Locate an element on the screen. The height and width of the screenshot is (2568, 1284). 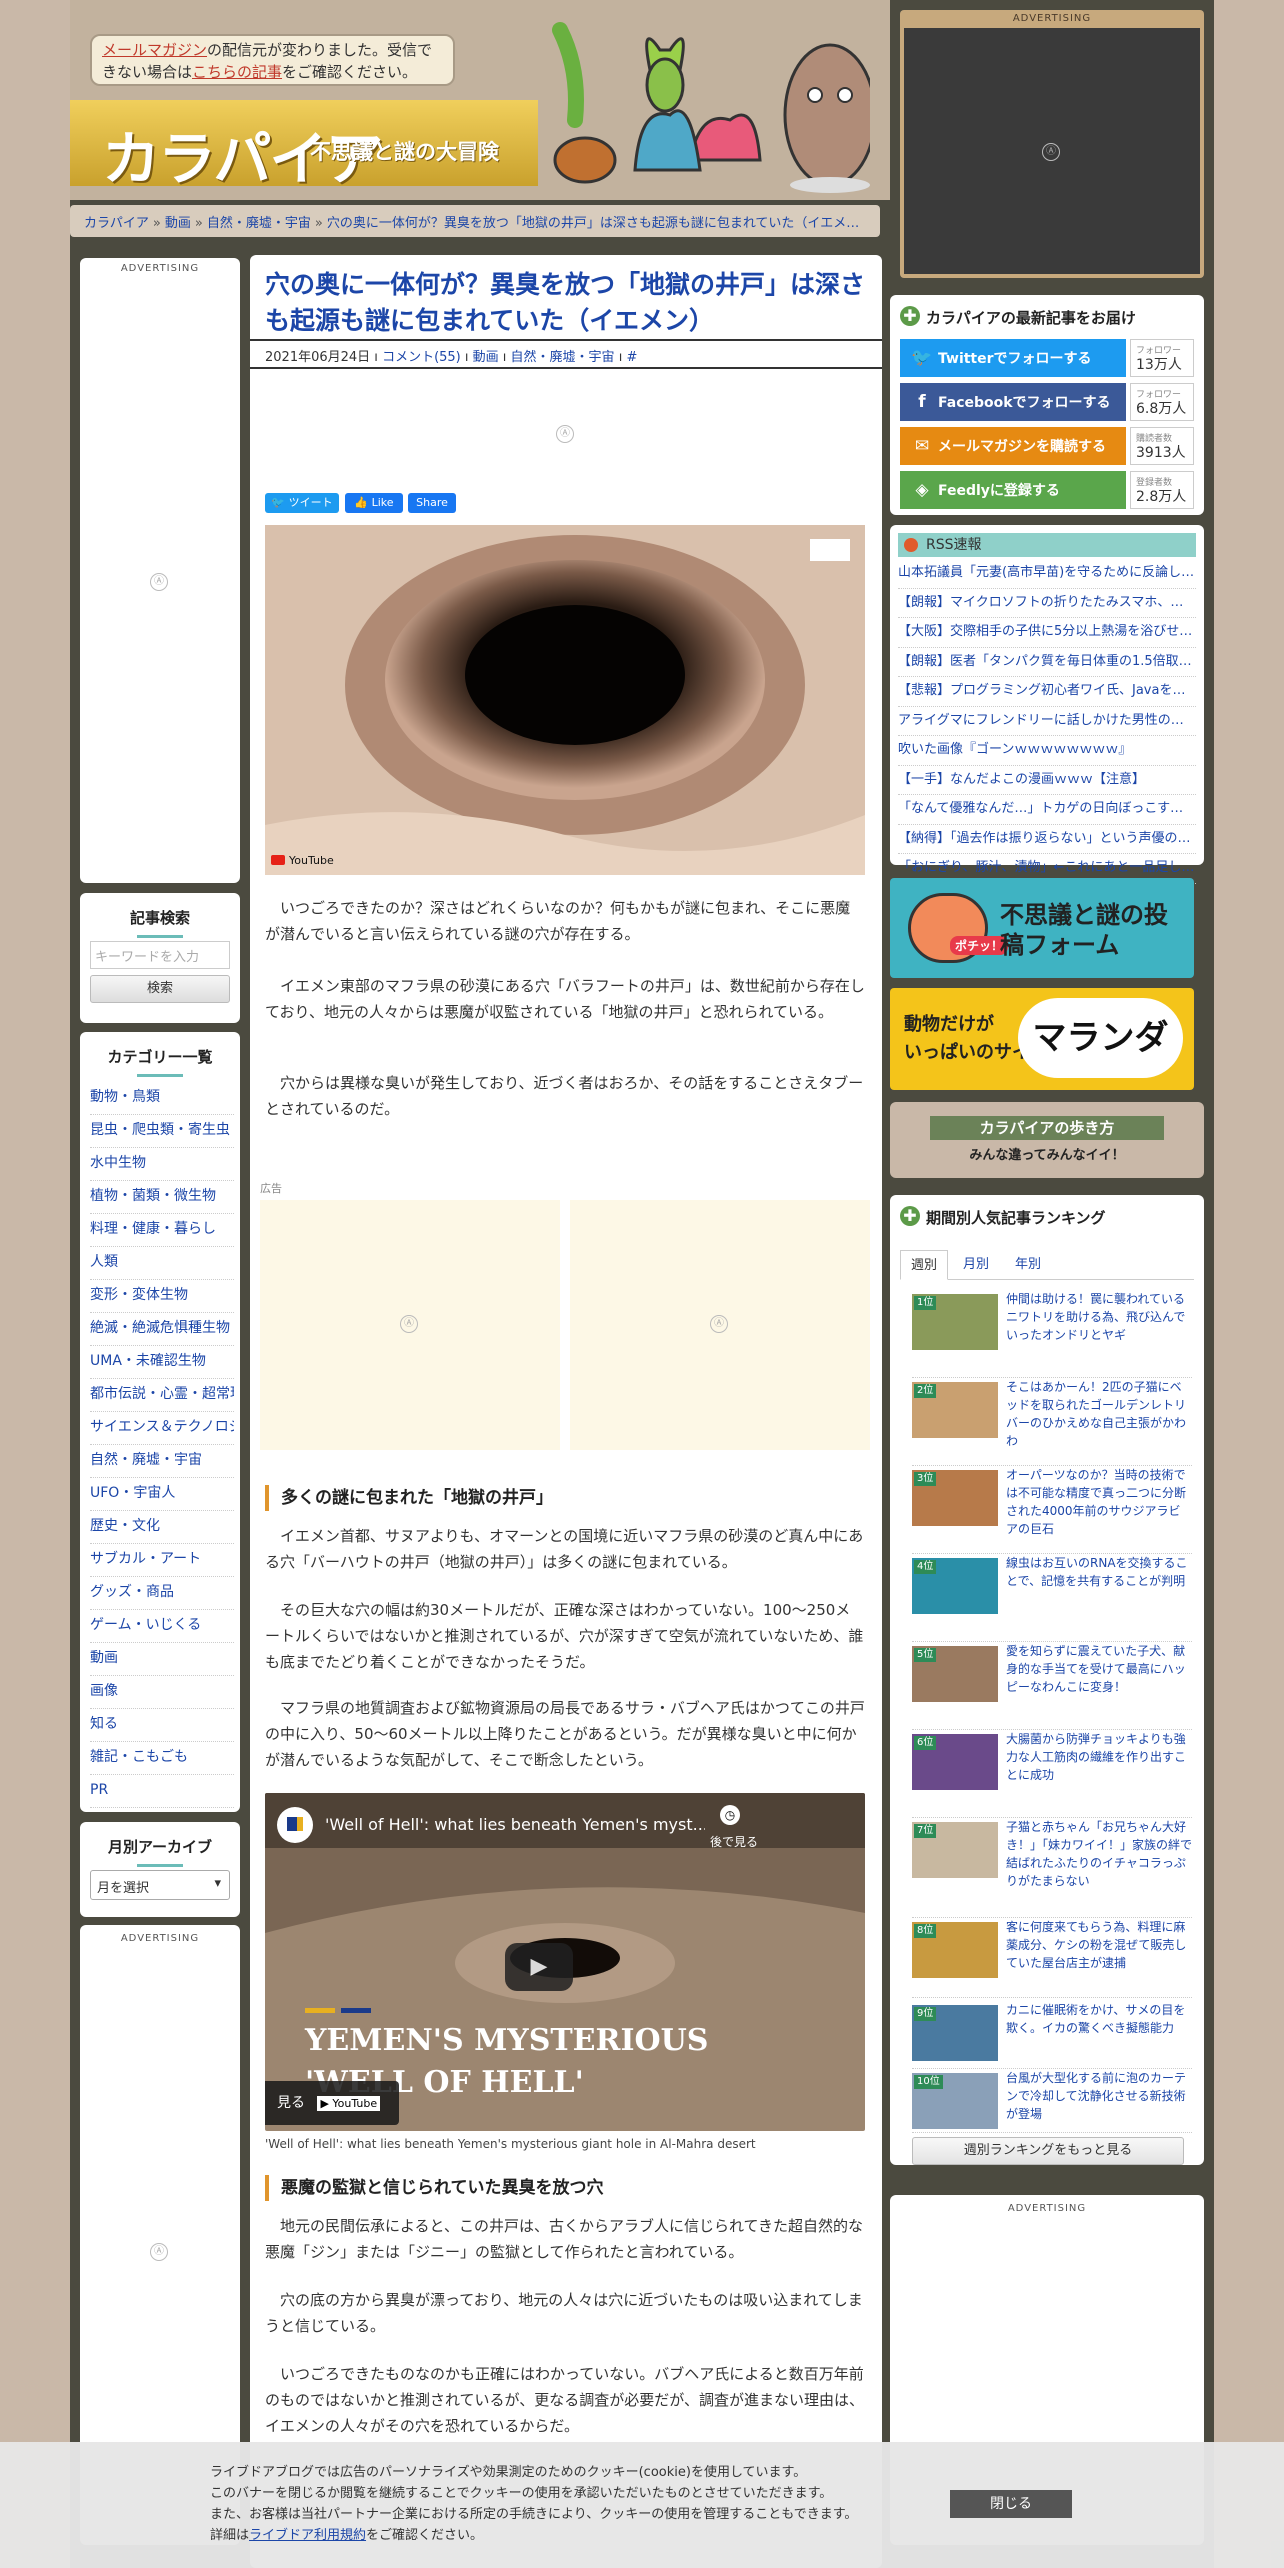
ranking-item: 9位 カニに催眠術をかけ、サメの目を欺く。イカの驚くべき擬態能力 is located at coordinates (1052, 2035).